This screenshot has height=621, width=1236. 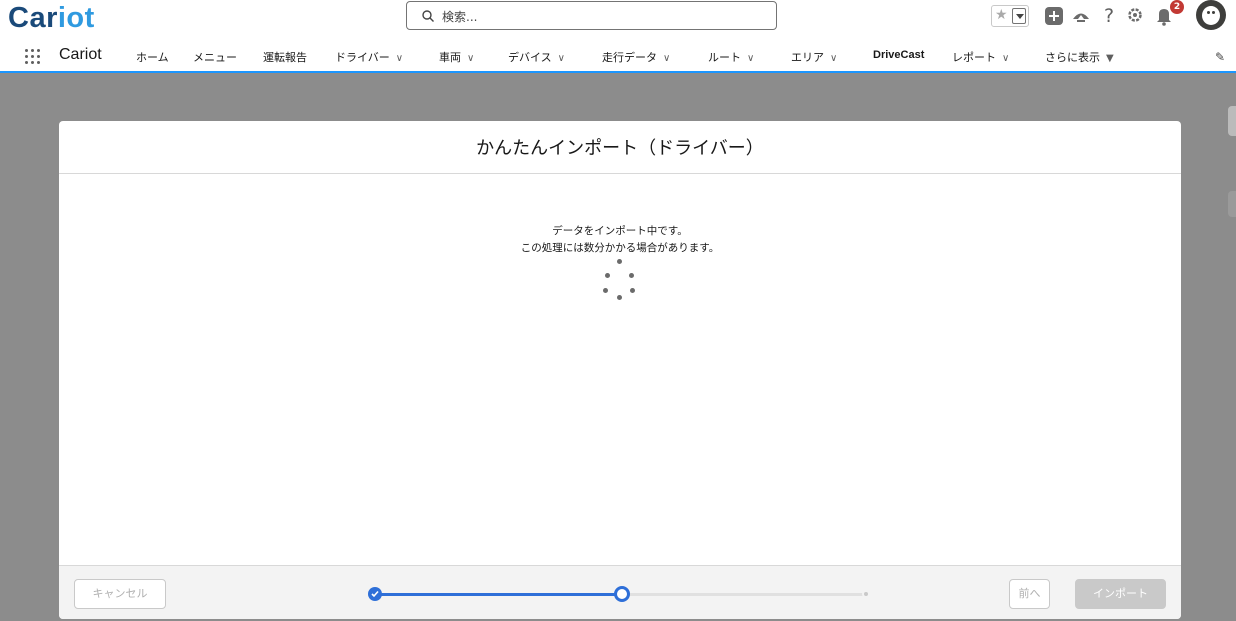 I want to click on caret-down-icon: ▼, so click(x=1110, y=58).